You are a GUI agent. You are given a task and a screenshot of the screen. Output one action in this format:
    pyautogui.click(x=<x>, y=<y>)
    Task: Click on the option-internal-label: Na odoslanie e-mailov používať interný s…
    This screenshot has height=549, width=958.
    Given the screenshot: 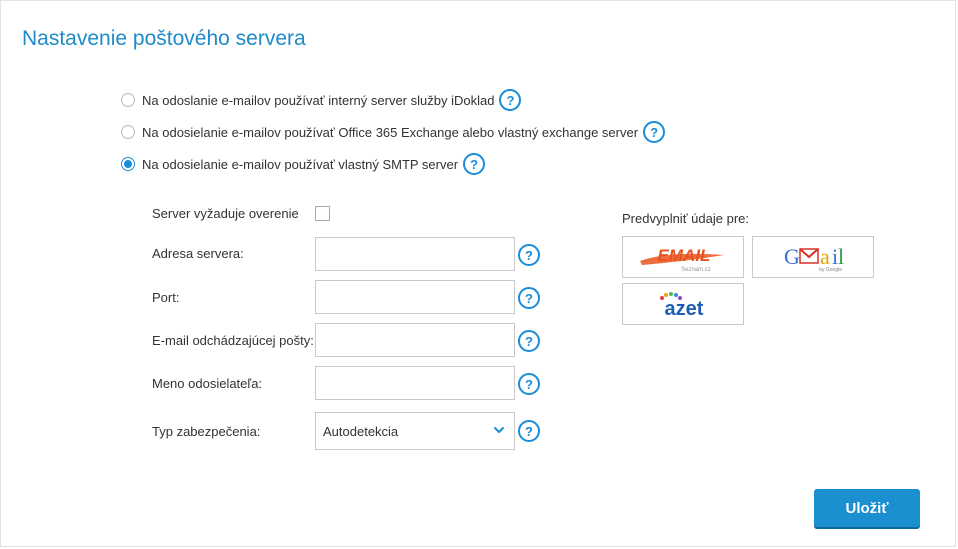 What is the action you would take?
    pyautogui.click(x=318, y=100)
    